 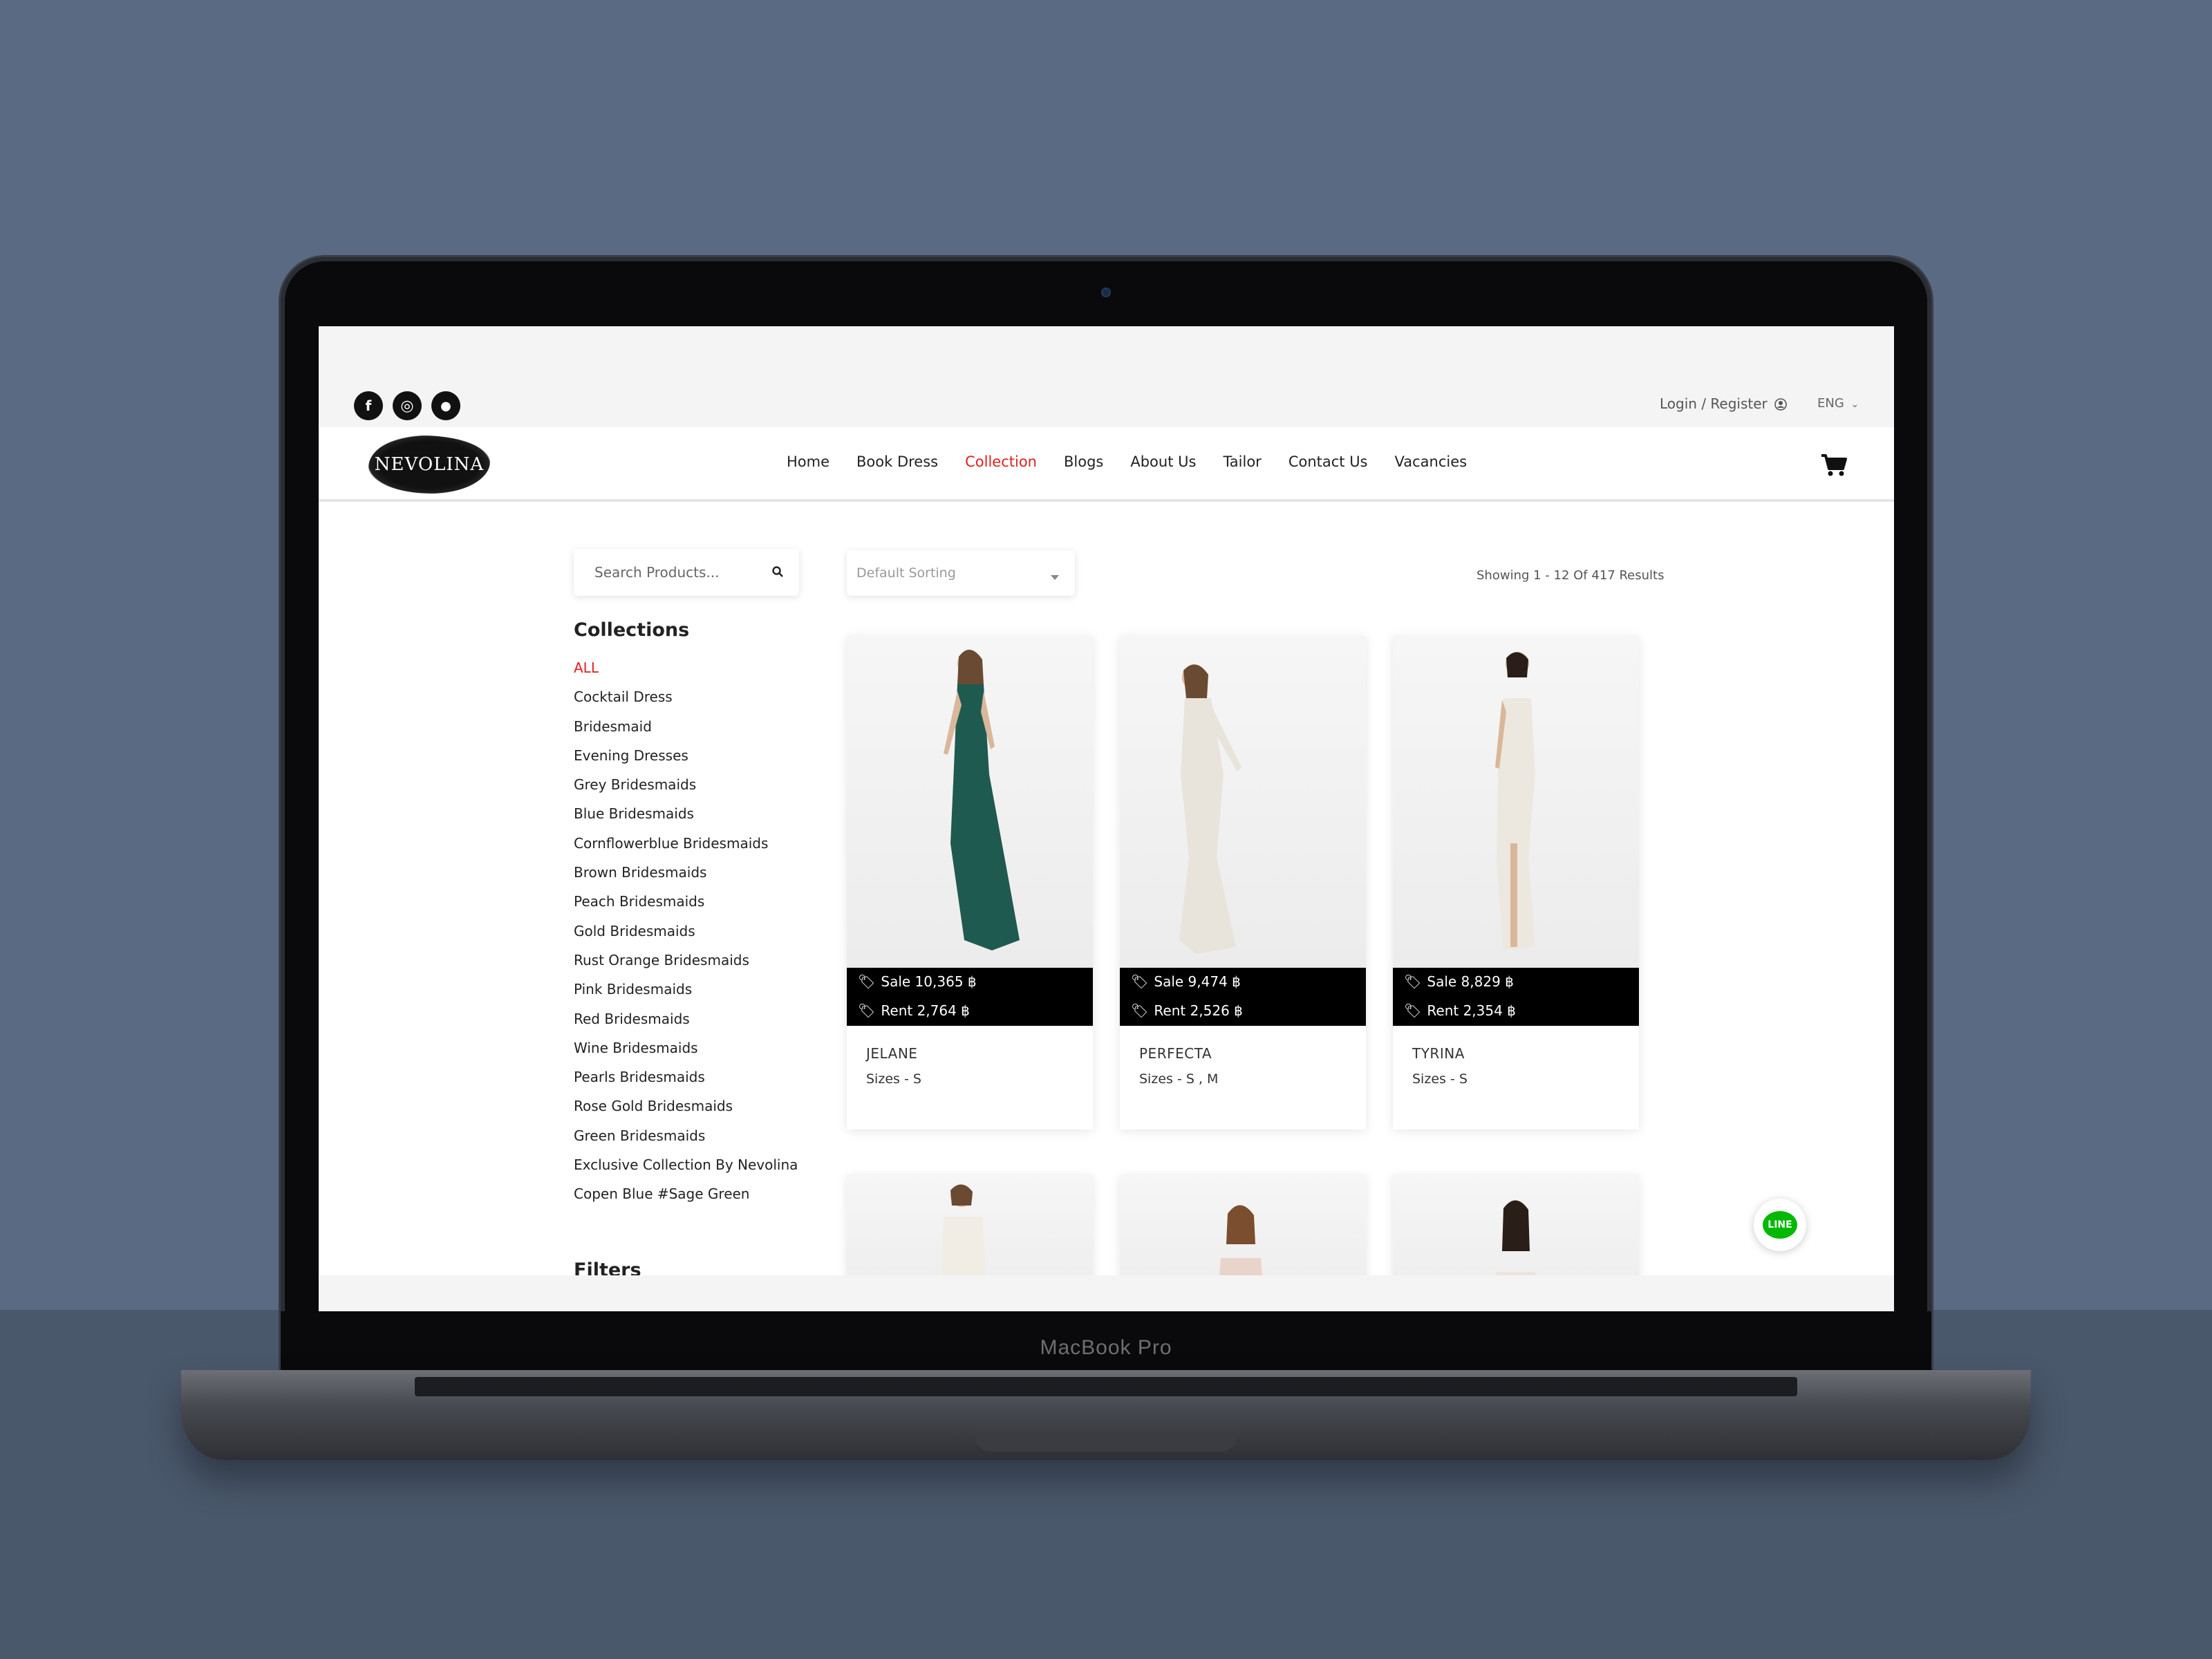 I want to click on line-chat-icon: LINE, so click(x=1780, y=1225).